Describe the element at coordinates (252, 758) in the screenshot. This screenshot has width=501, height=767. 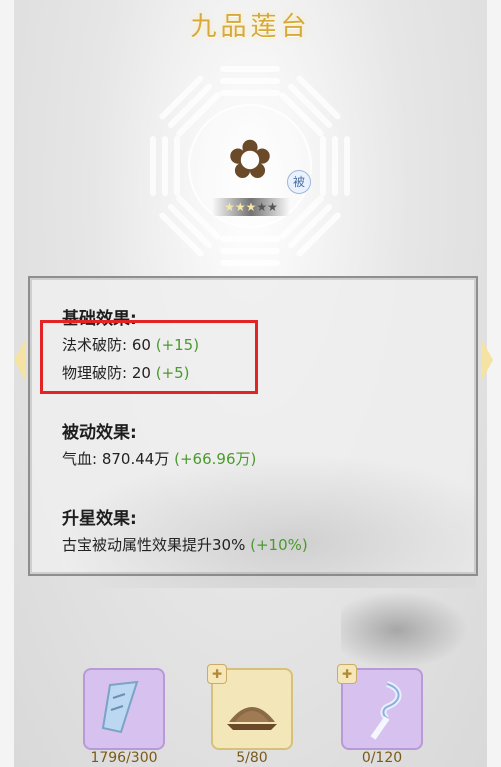
I see `item-count: 5/80` at that location.